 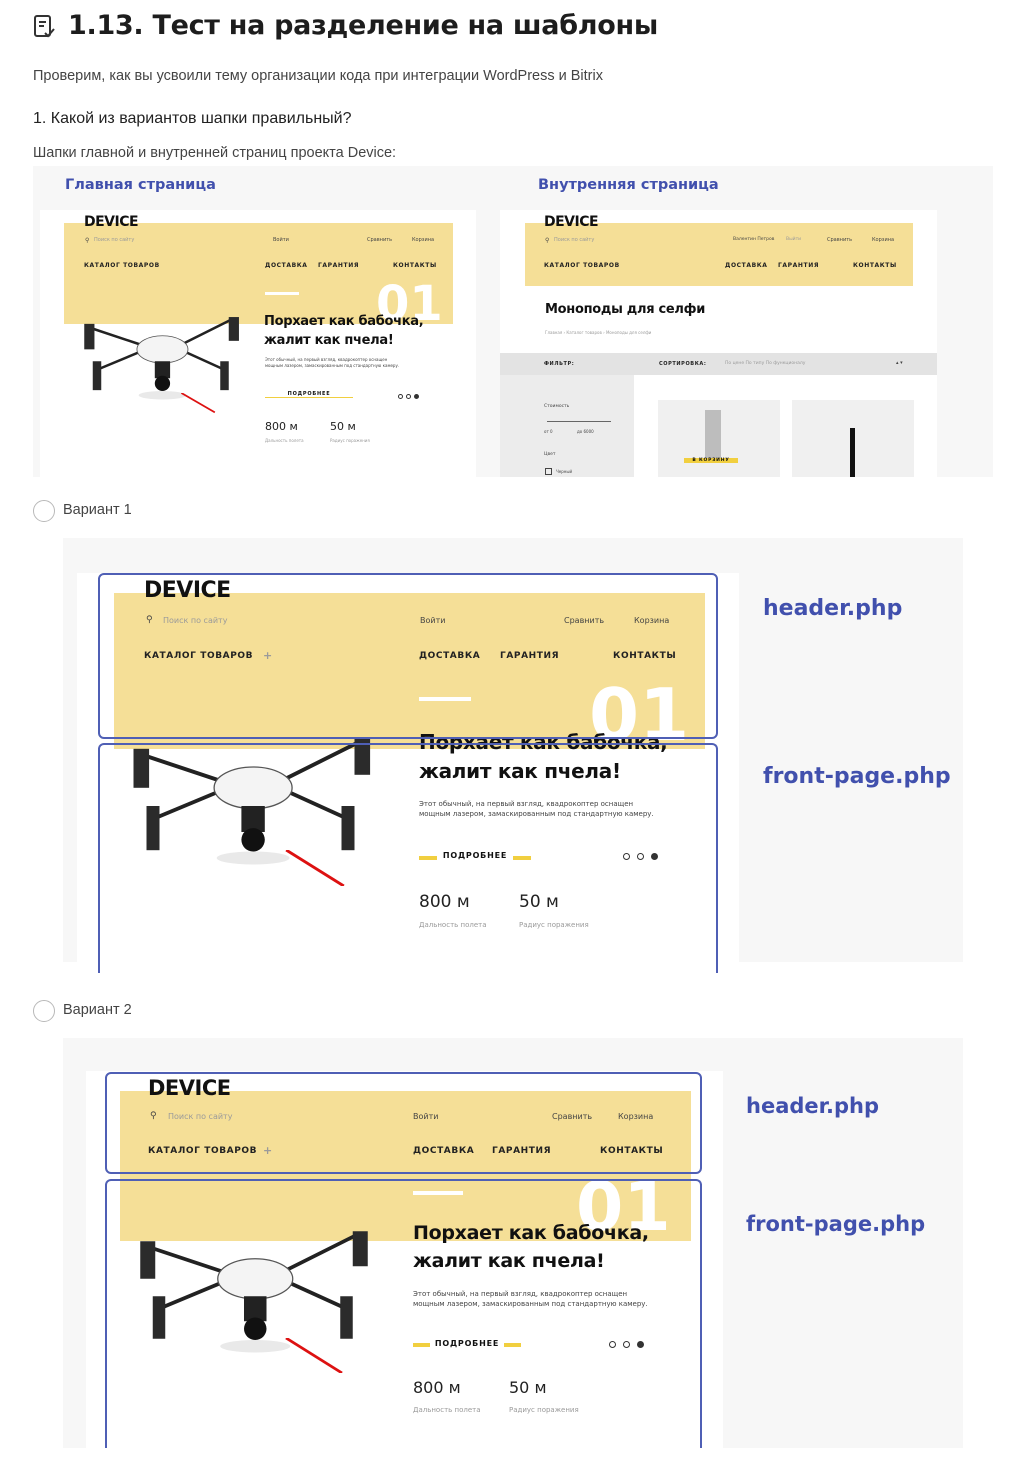 What do you see at coordinates (548, 431) in the screenshot?
I see `price-from: от 0` at bounding box center [548, 431].